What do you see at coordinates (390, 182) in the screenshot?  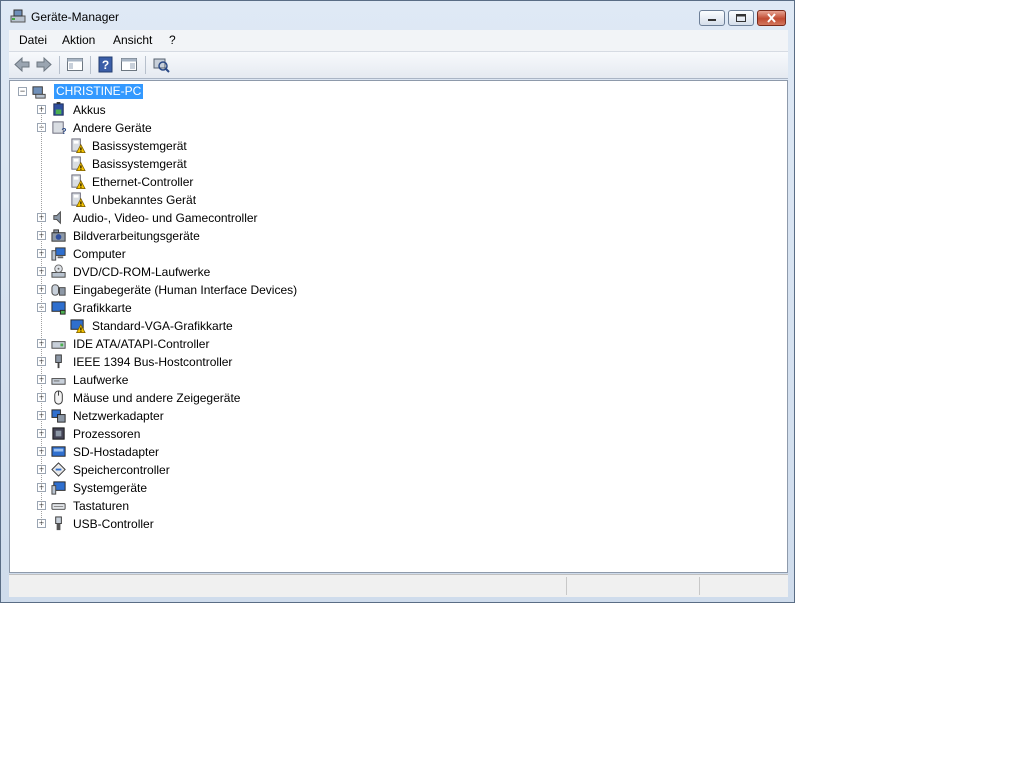 I see `tree-device-item: Ethernet-Controller` at bounding box center [390, 182].